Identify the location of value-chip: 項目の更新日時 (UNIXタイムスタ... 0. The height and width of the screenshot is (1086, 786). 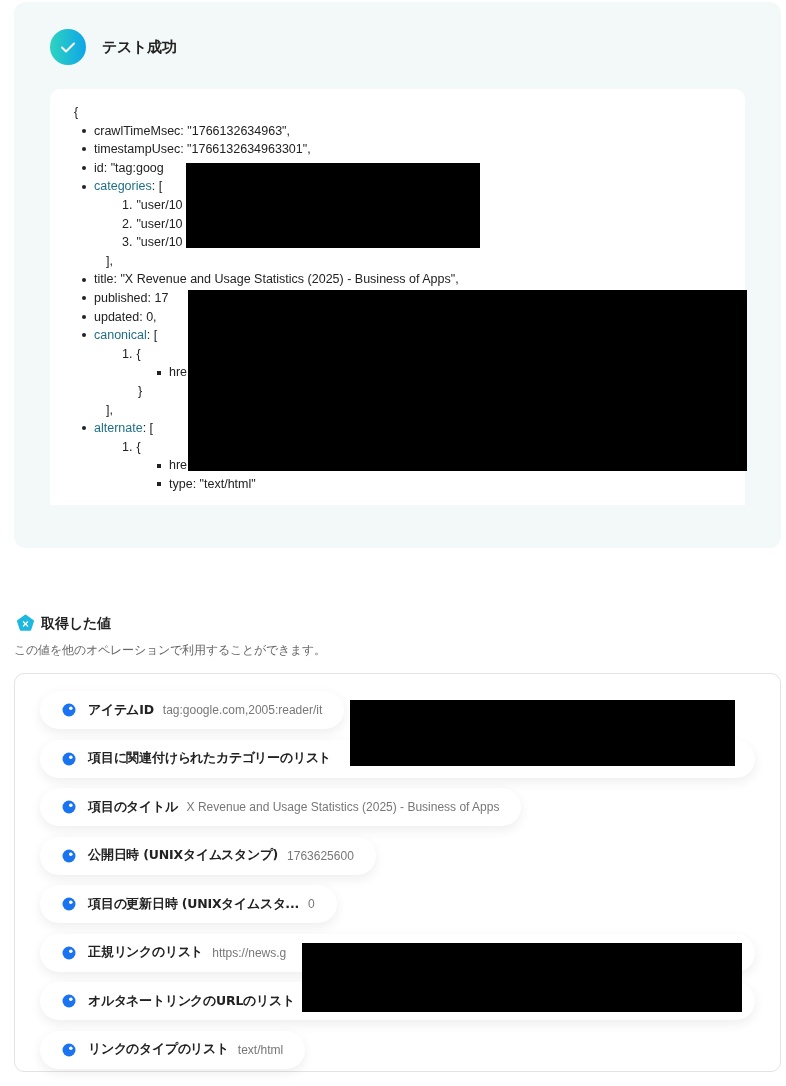
(188, 904).